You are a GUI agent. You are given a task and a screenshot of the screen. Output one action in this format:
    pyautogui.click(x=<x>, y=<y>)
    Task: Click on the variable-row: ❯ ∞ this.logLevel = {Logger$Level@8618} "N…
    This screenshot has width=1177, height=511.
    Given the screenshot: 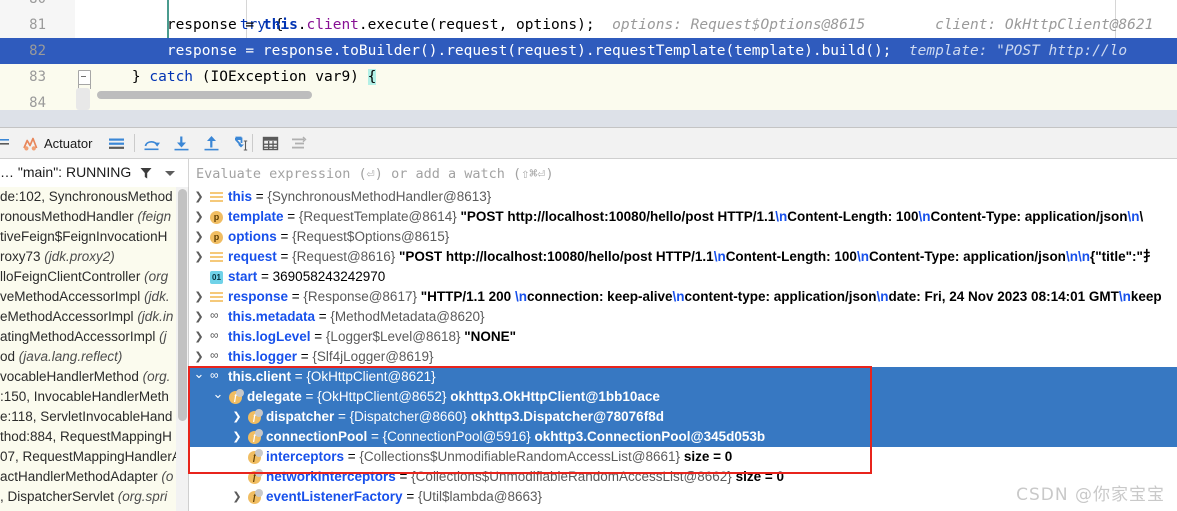 What is the action you would take?
    pyautogui.click(x=683, y=337)
    